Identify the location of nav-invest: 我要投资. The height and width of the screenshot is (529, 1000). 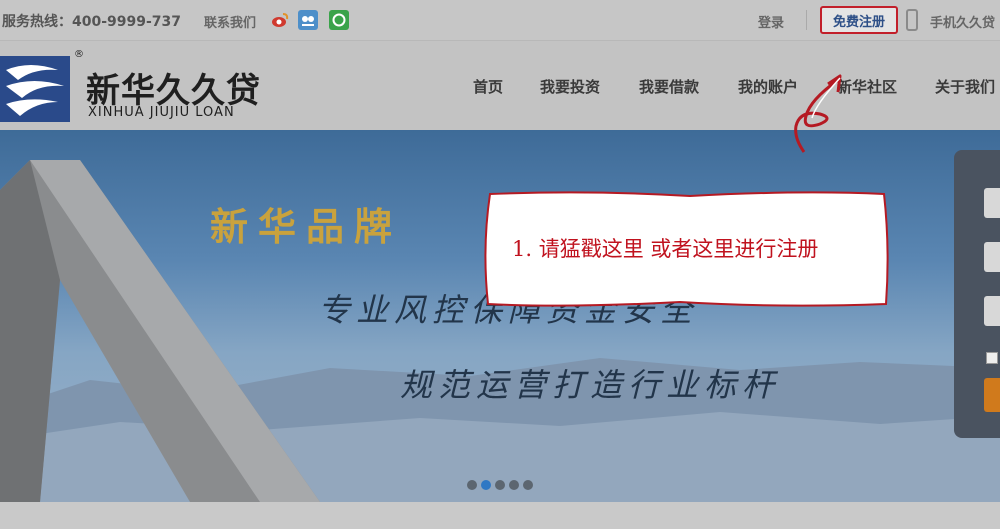
(570, 86).